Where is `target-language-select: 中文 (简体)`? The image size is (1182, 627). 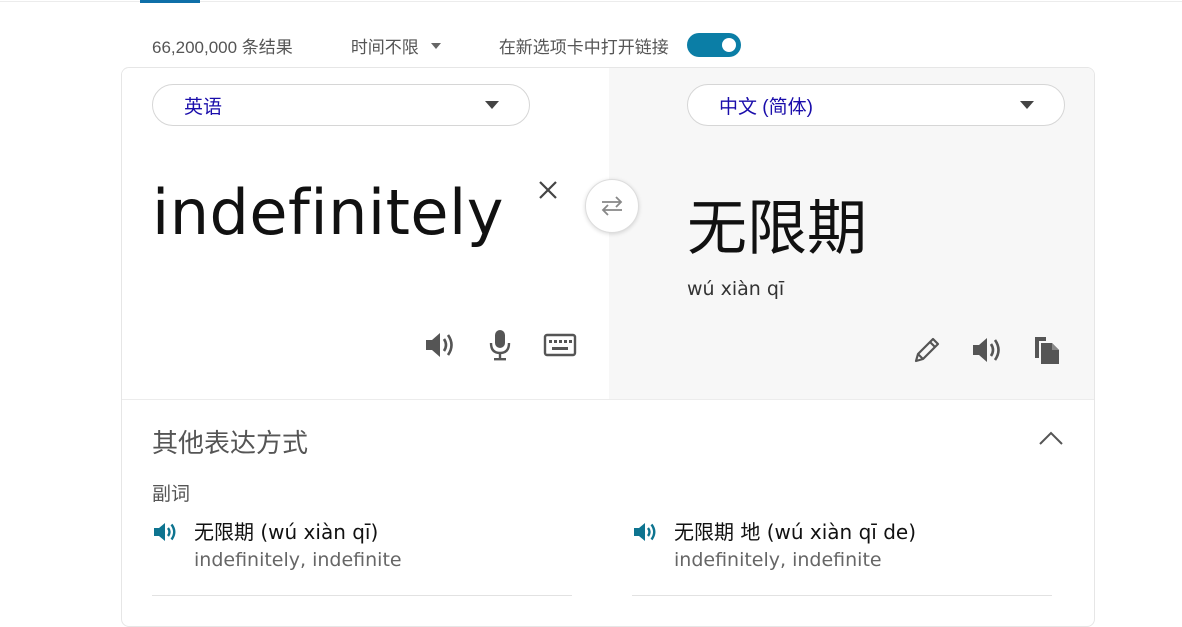
target-language-select: 中文 (简体) is located at coordinates (876, 105).